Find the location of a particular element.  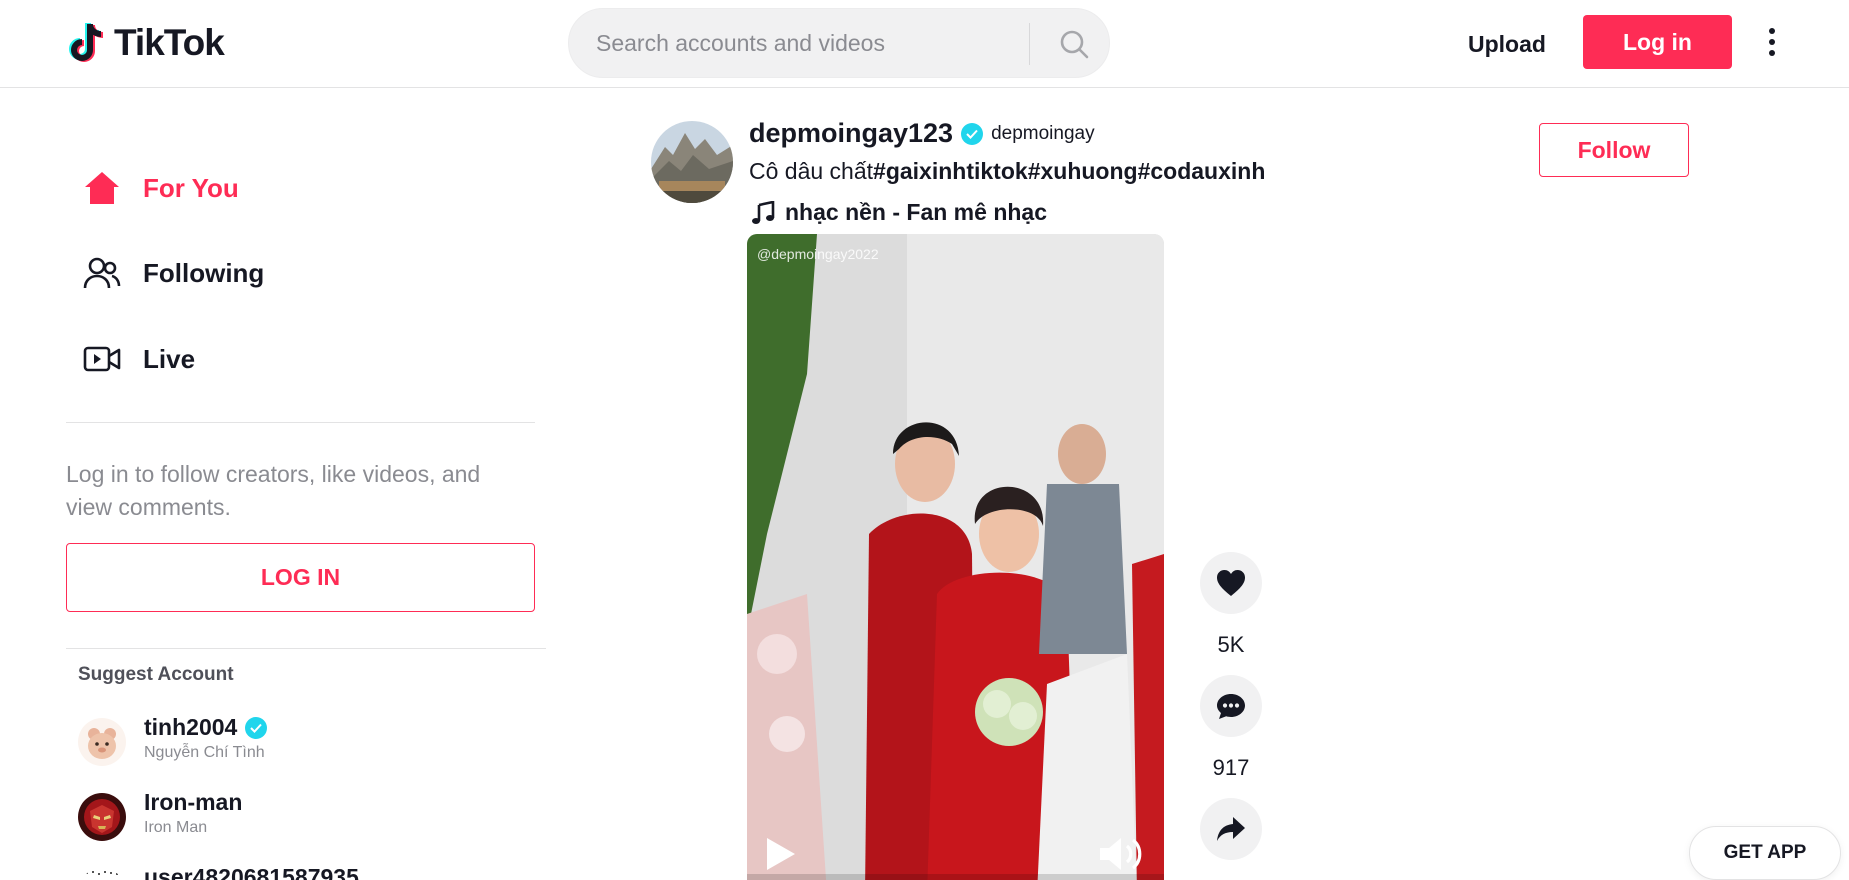

account-username-row: tinh2004 is located at coordinates (206, 727).